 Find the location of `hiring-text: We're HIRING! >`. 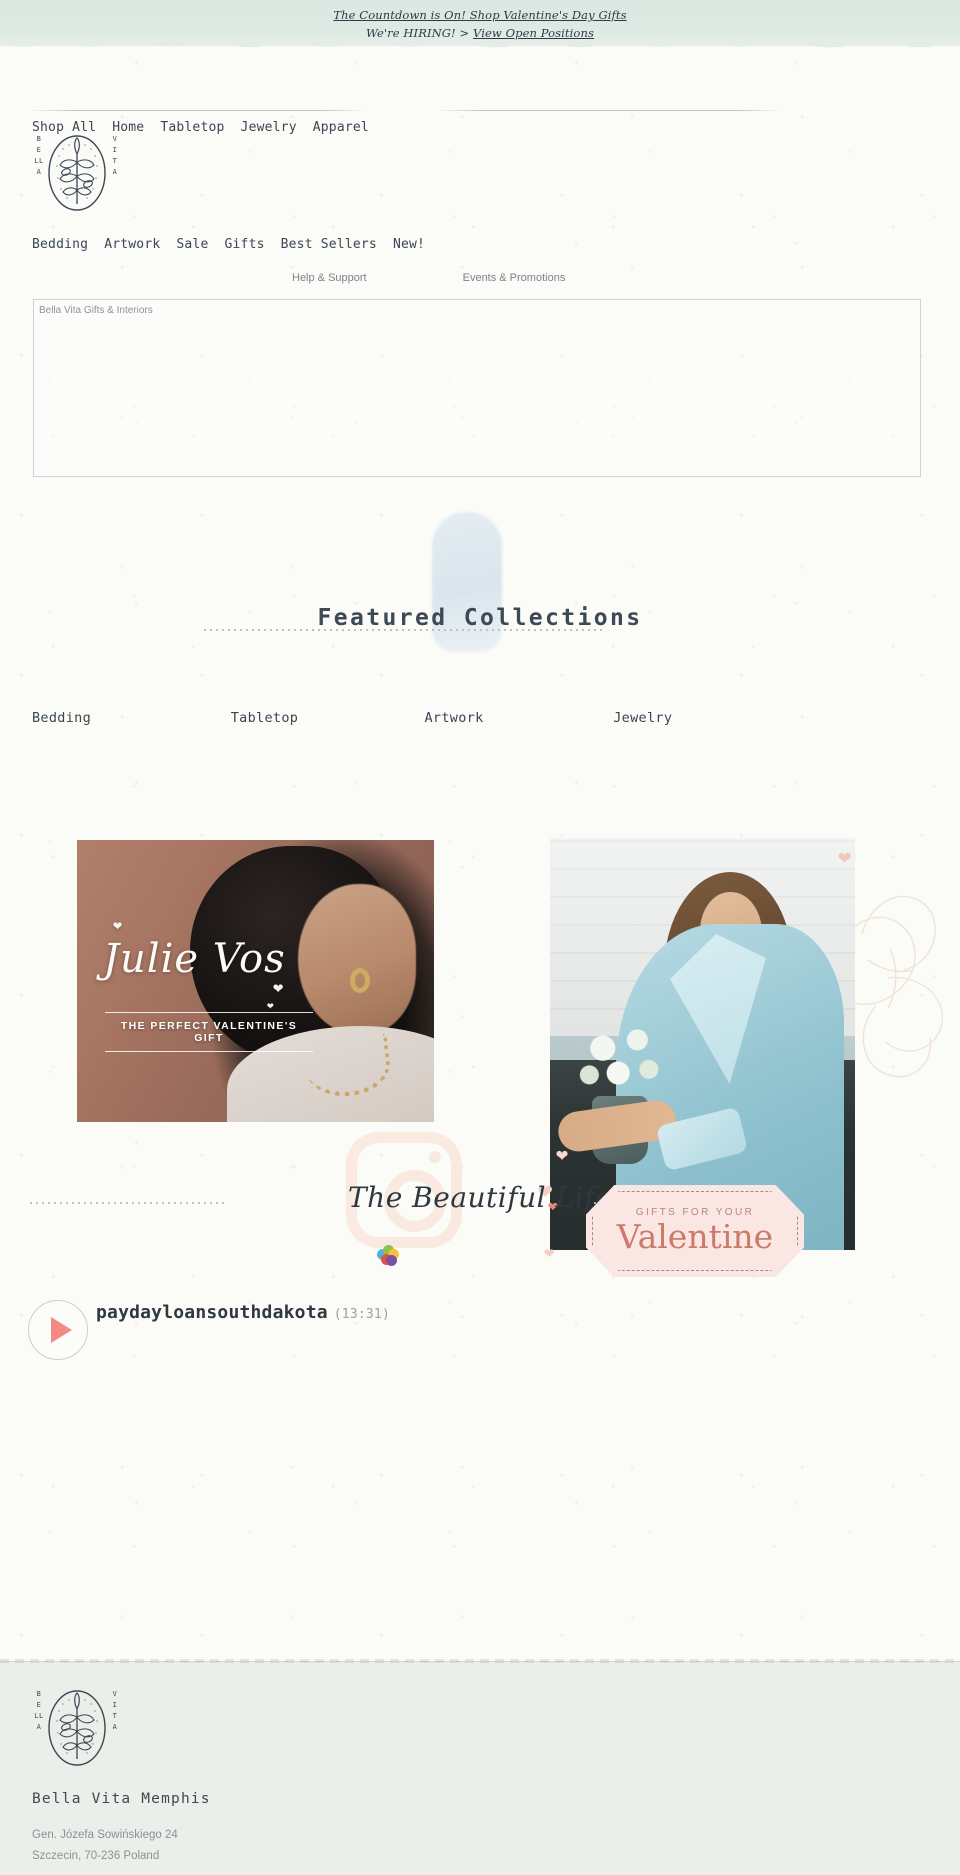

hiring-text: We're HIRING! > is located at coordinates (420, 33).